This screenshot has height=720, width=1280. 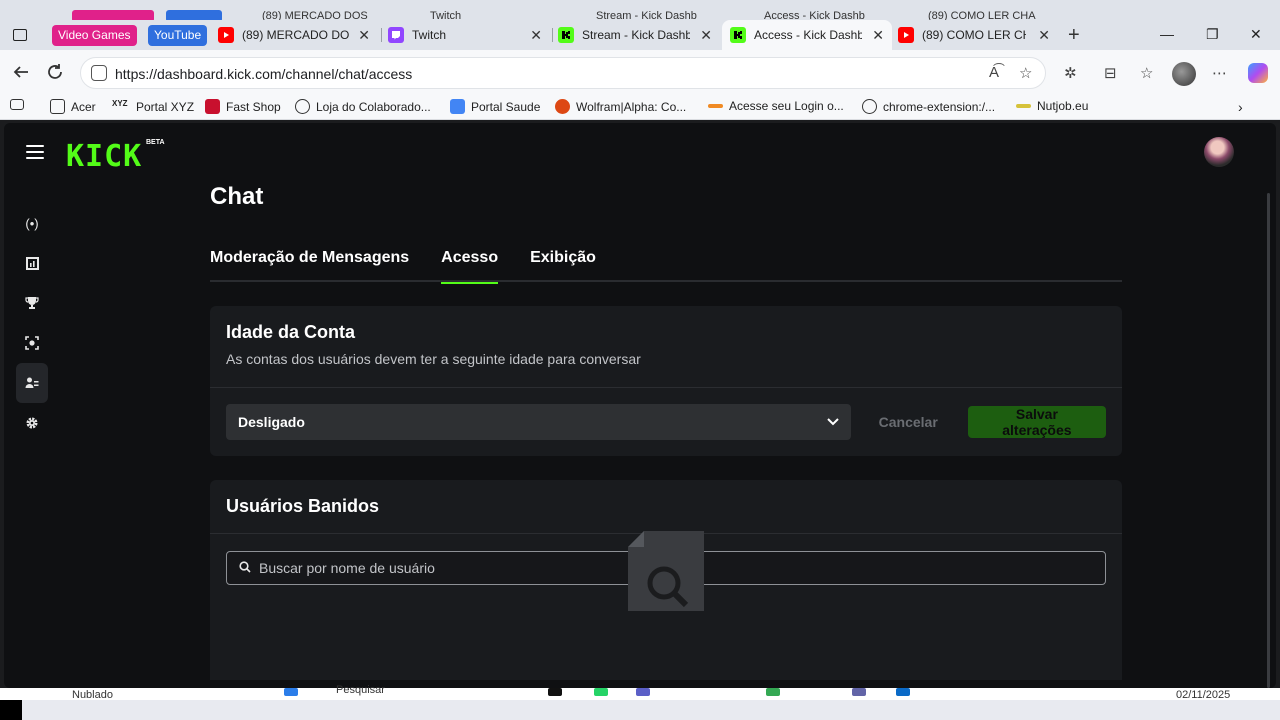 What do you see at coordinates (538, 422) in the screenshot?
I see `account-age-select: Desligado` at bounding box center [538, 422].